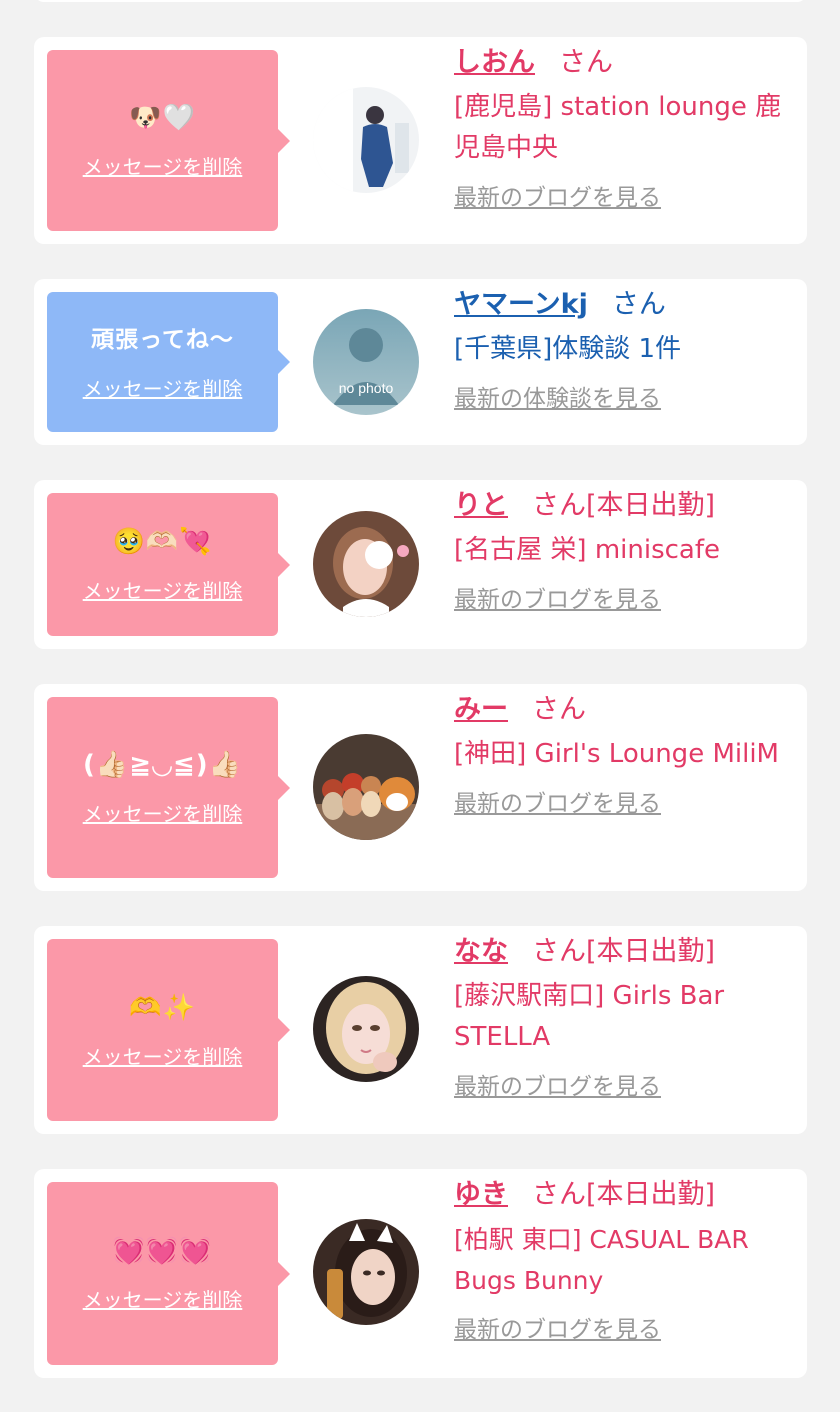 The width and height of the screenshot is (840, 1412). I want to click on card-info: みー さん [神田] Girl's Lounge MiliM 最新のブログを見る, so click(624, 755).